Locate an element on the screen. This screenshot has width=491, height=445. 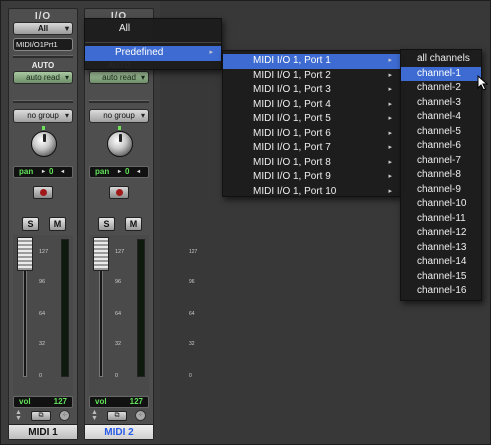
track-name: MIDI 1 is located at coordinates (43, 431).